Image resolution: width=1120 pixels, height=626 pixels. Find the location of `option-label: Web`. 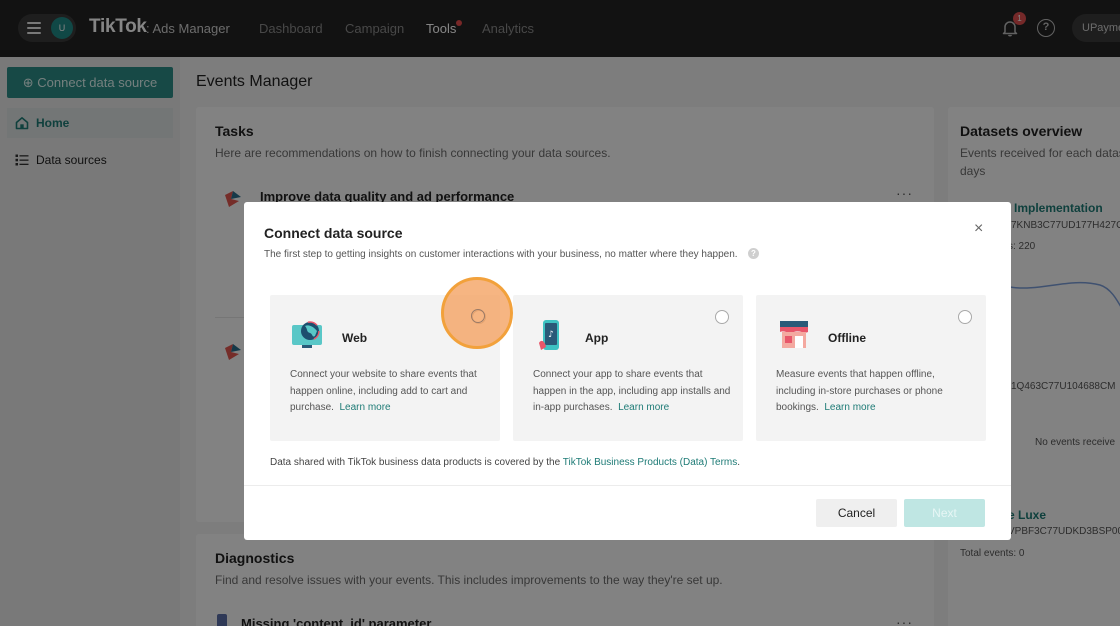

option-label: Web is located at coordinates (355, 338).